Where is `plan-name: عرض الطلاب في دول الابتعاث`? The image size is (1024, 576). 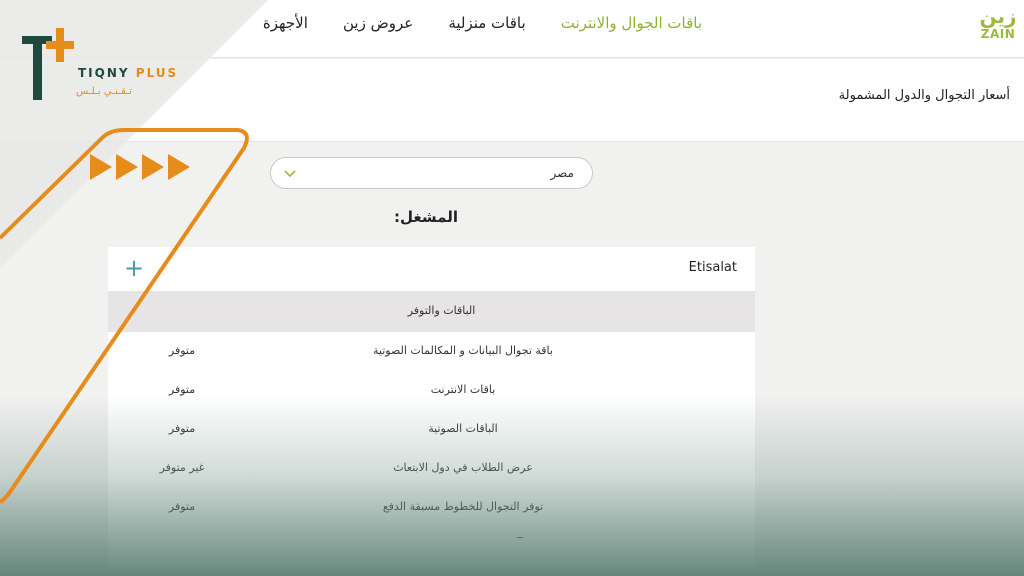
plan-name: عرض الطلاب في دول الابتعاث is located at coordinates (463, 467).